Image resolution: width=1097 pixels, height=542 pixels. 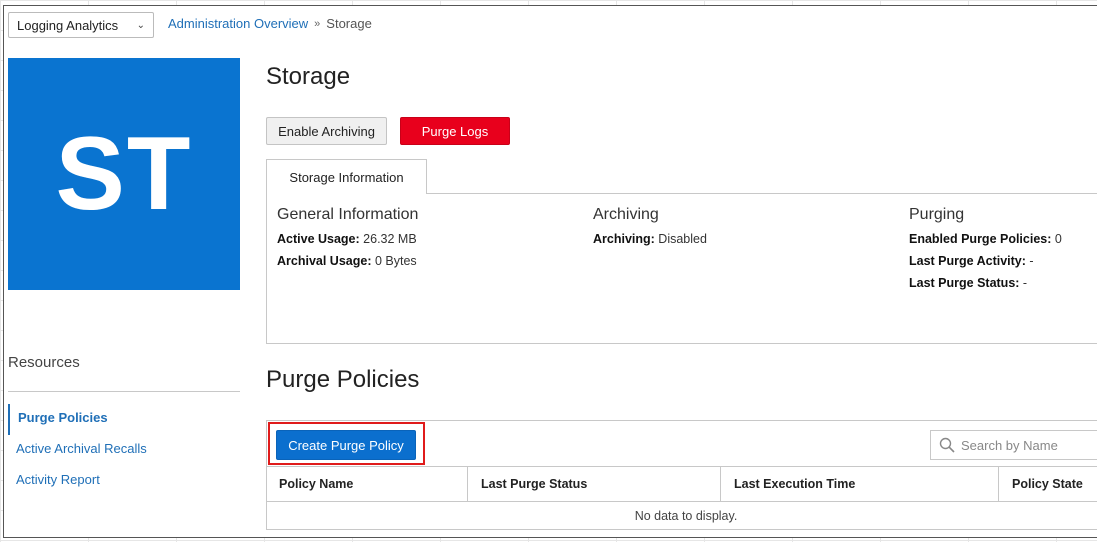 I want to click on last-purge-activity-row: Last Purge Activity: -, so click(x=985, y=261).